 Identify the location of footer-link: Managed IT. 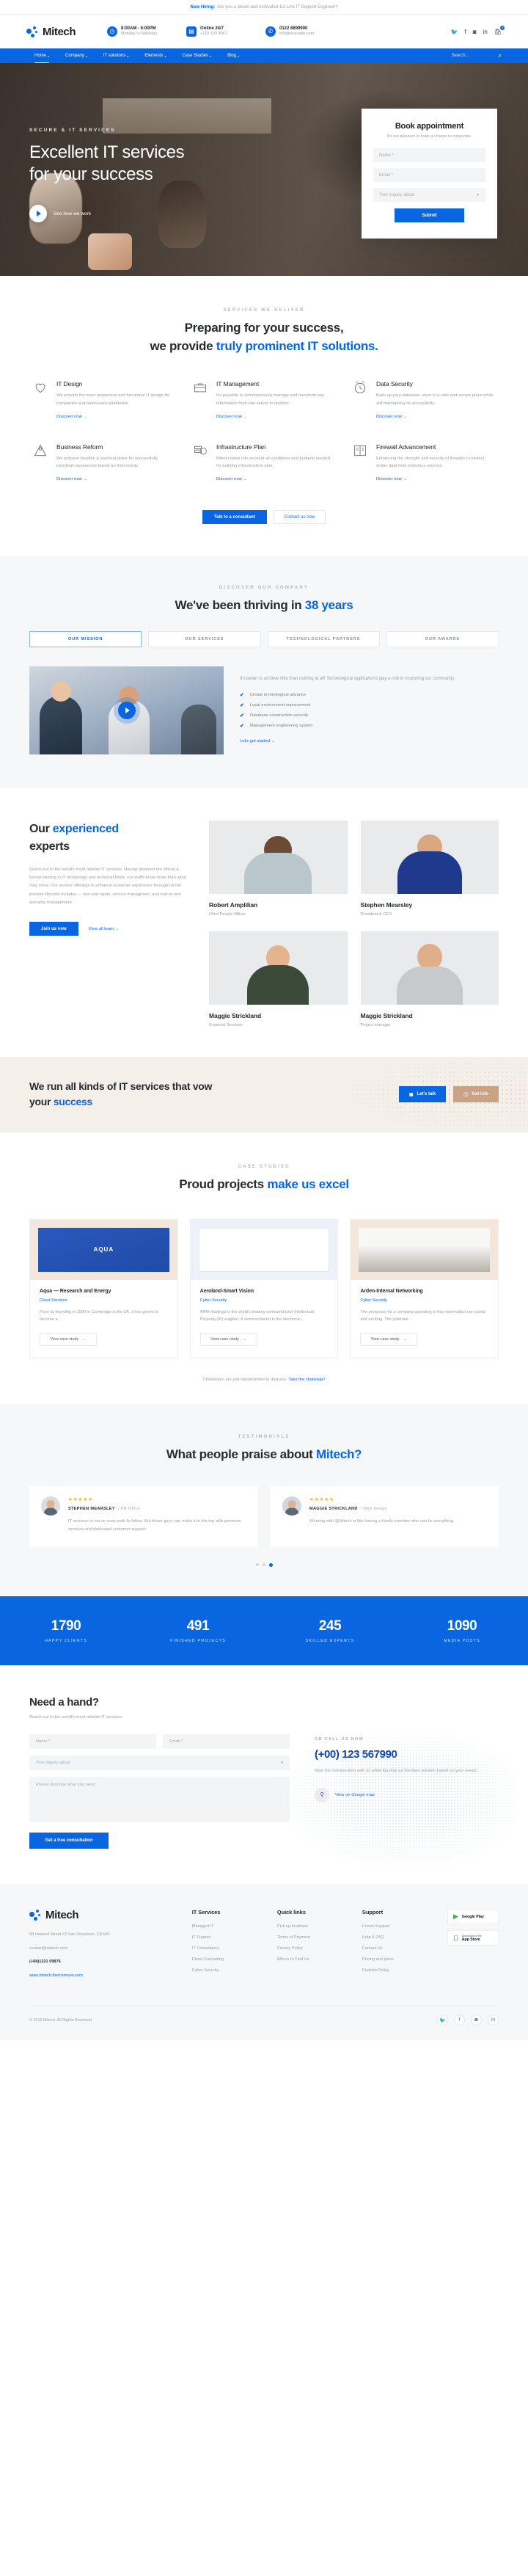
(225, 1926).